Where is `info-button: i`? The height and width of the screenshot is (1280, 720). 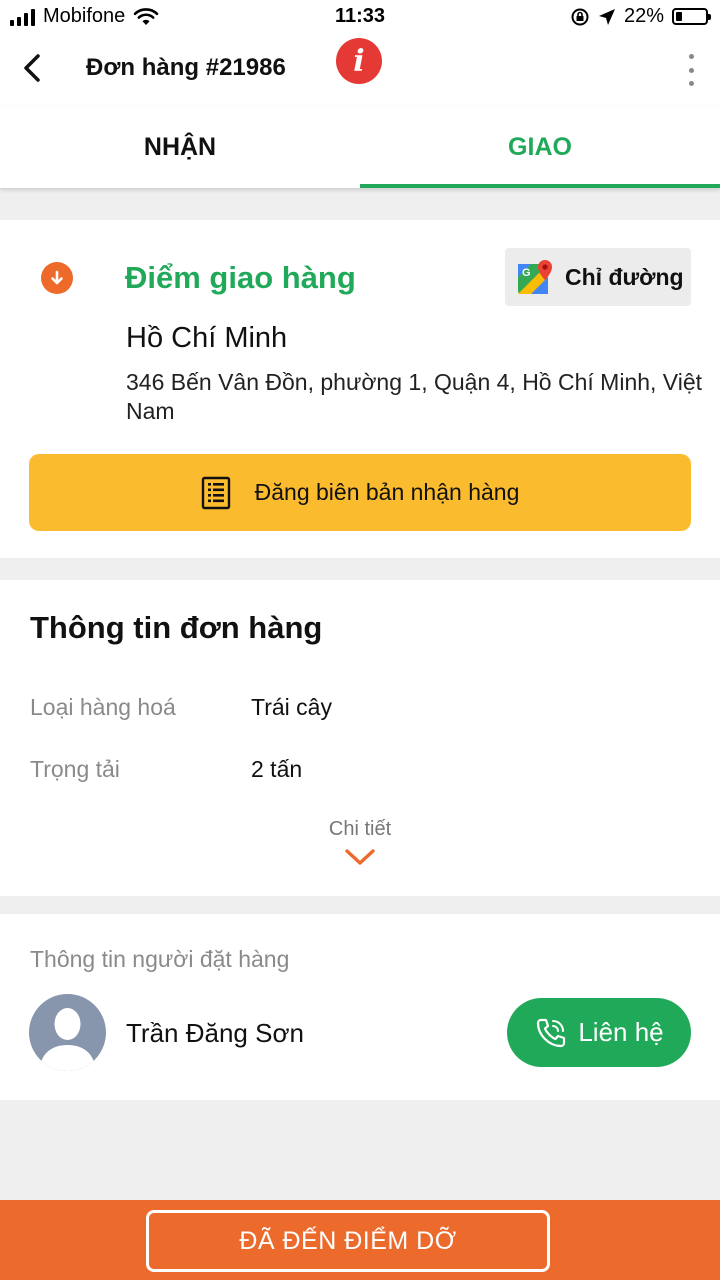 info-button: i is located at coordinates (359, 61).